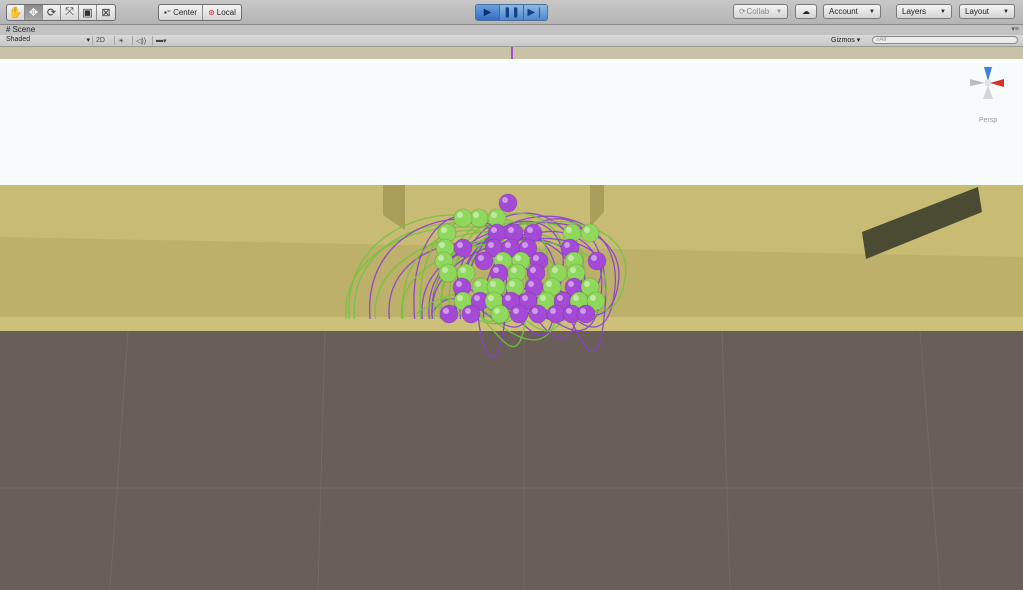  I want to click on rect-tool-button: ▣, so click(88, 12).